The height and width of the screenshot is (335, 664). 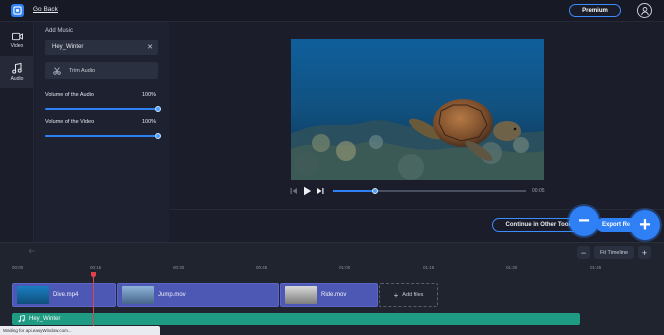 What do you see at coordinates (644, 252) in the screenshot?
I see `zoom-in-button: +` at bounding box center [644, 252].